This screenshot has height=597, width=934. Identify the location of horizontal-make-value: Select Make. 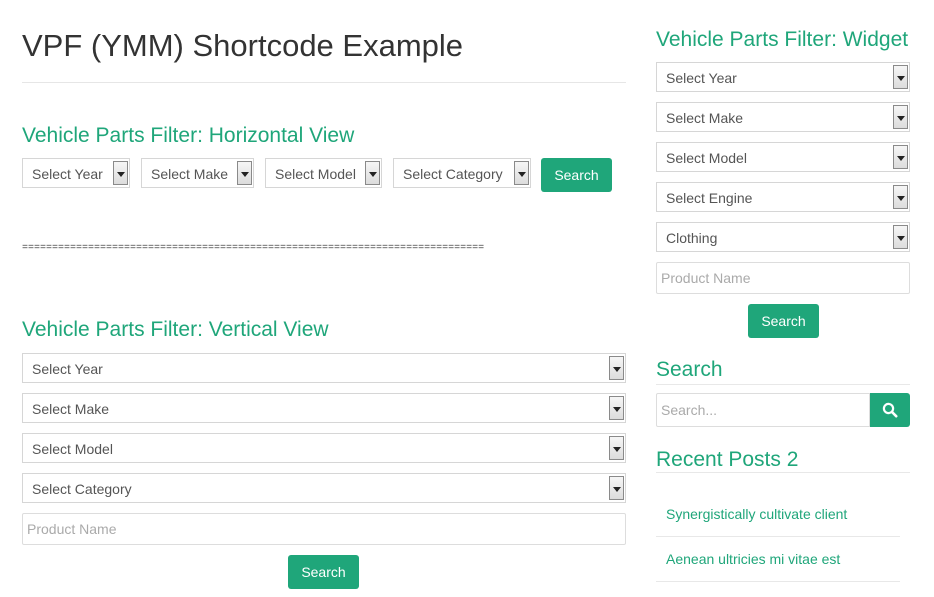
(190, 174).